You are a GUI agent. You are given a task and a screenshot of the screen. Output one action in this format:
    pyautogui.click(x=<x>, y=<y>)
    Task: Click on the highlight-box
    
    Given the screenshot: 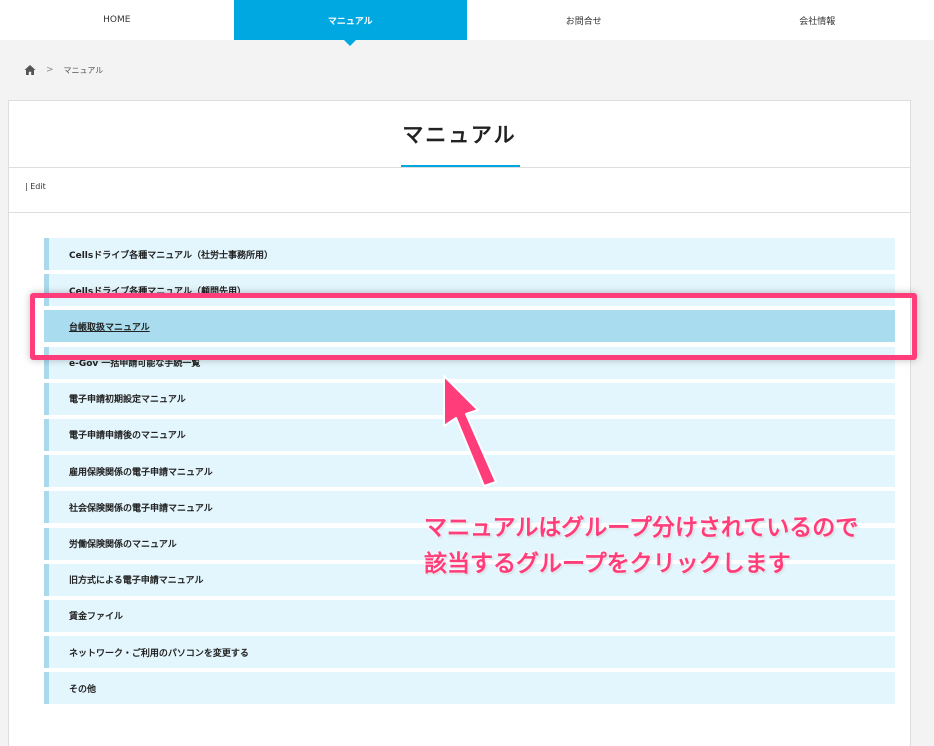 What is the action you would take?
    pyautogui.click(x=473, y=326)
    